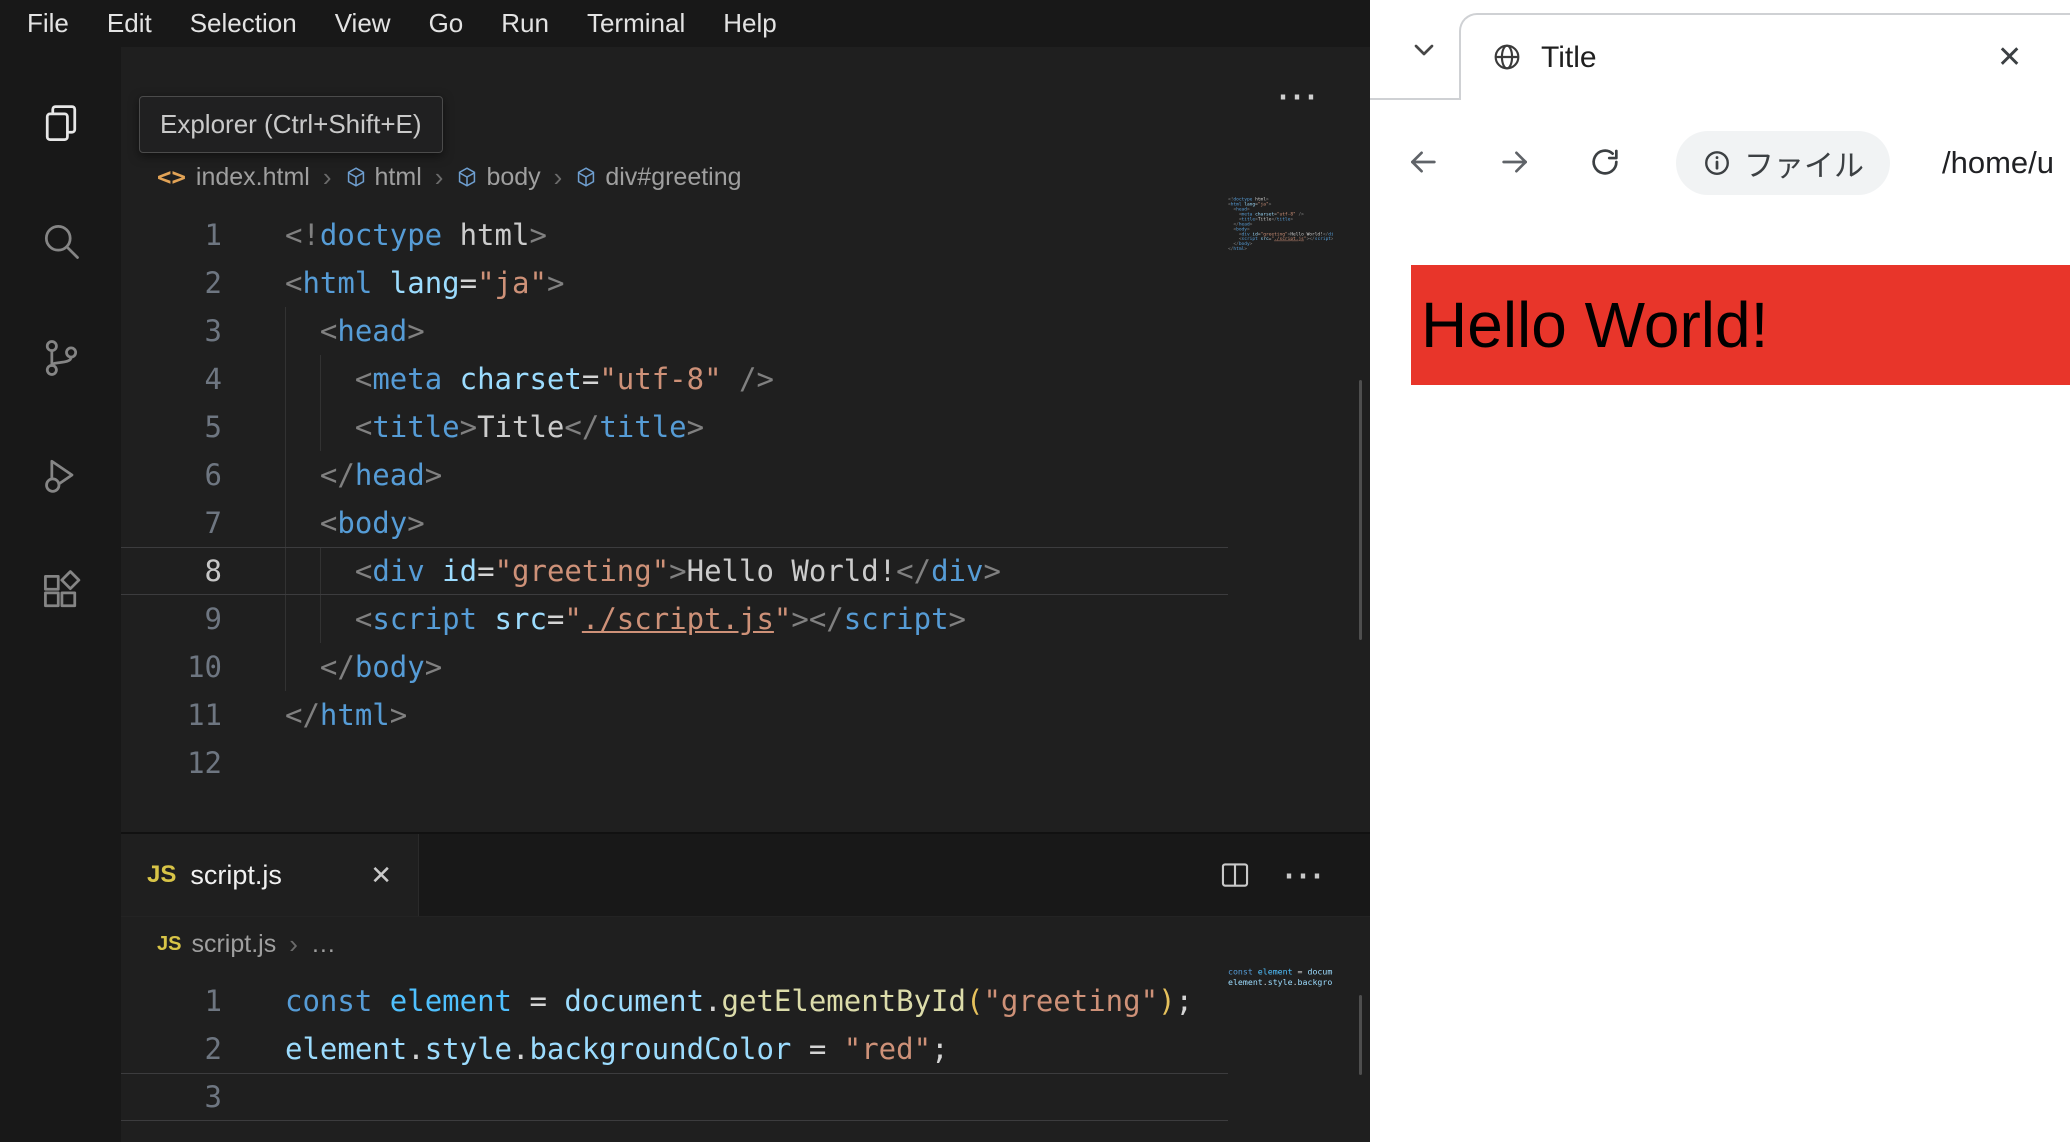 This screenshot has height=1142, width=2070. What do you see at coordinates (745, 875) in the screenshot?
I see `tab-bar: JS script.js ✕ ⋯` at bounding box center [745, 875].